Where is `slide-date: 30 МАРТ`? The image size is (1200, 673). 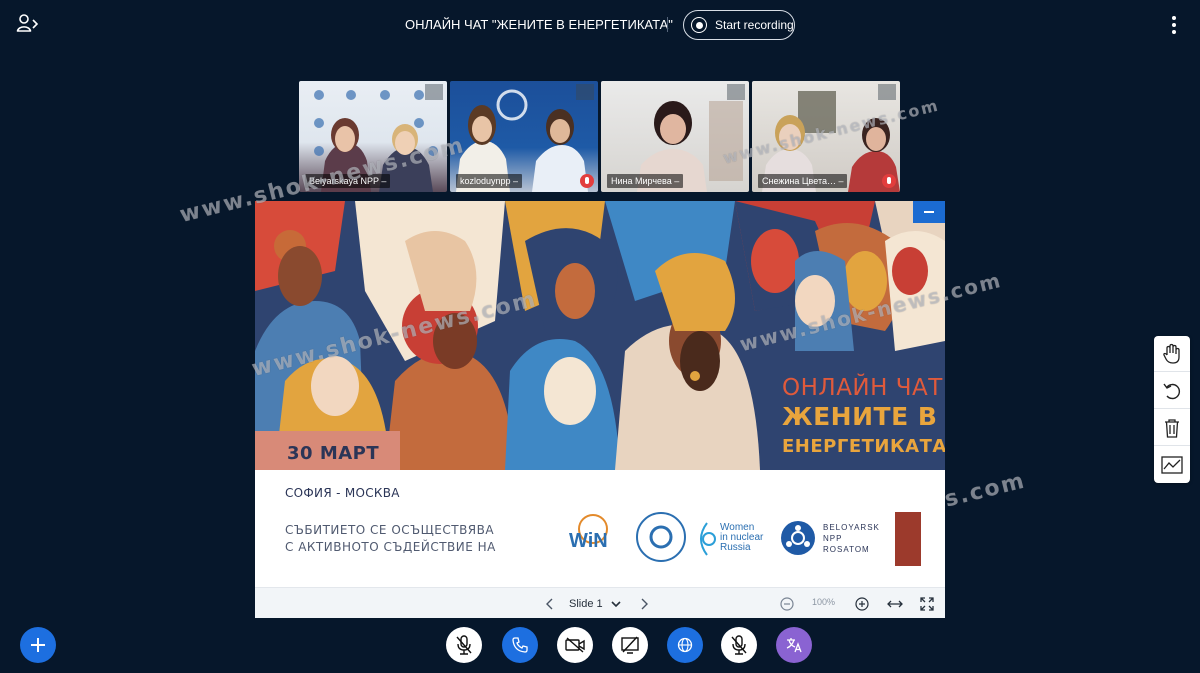
slide-date: 30 МАРТ is located at coordinates (333, 453).